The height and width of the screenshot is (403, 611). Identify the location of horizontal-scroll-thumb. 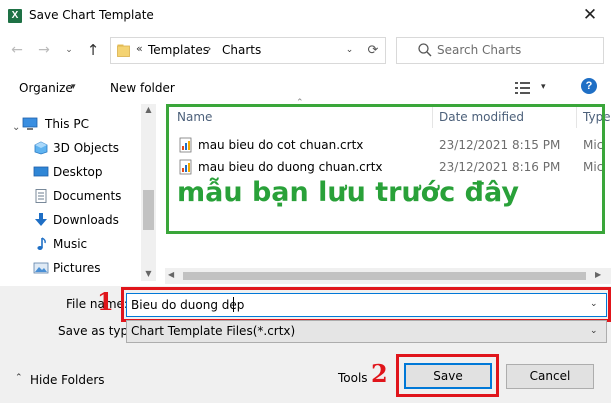
(384, 276).